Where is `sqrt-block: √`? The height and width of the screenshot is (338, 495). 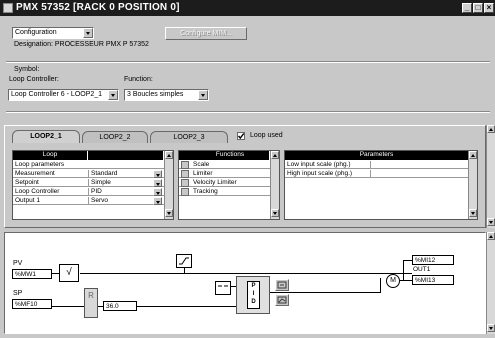
sqrt-block: √ is located at coordinates (69, 273).